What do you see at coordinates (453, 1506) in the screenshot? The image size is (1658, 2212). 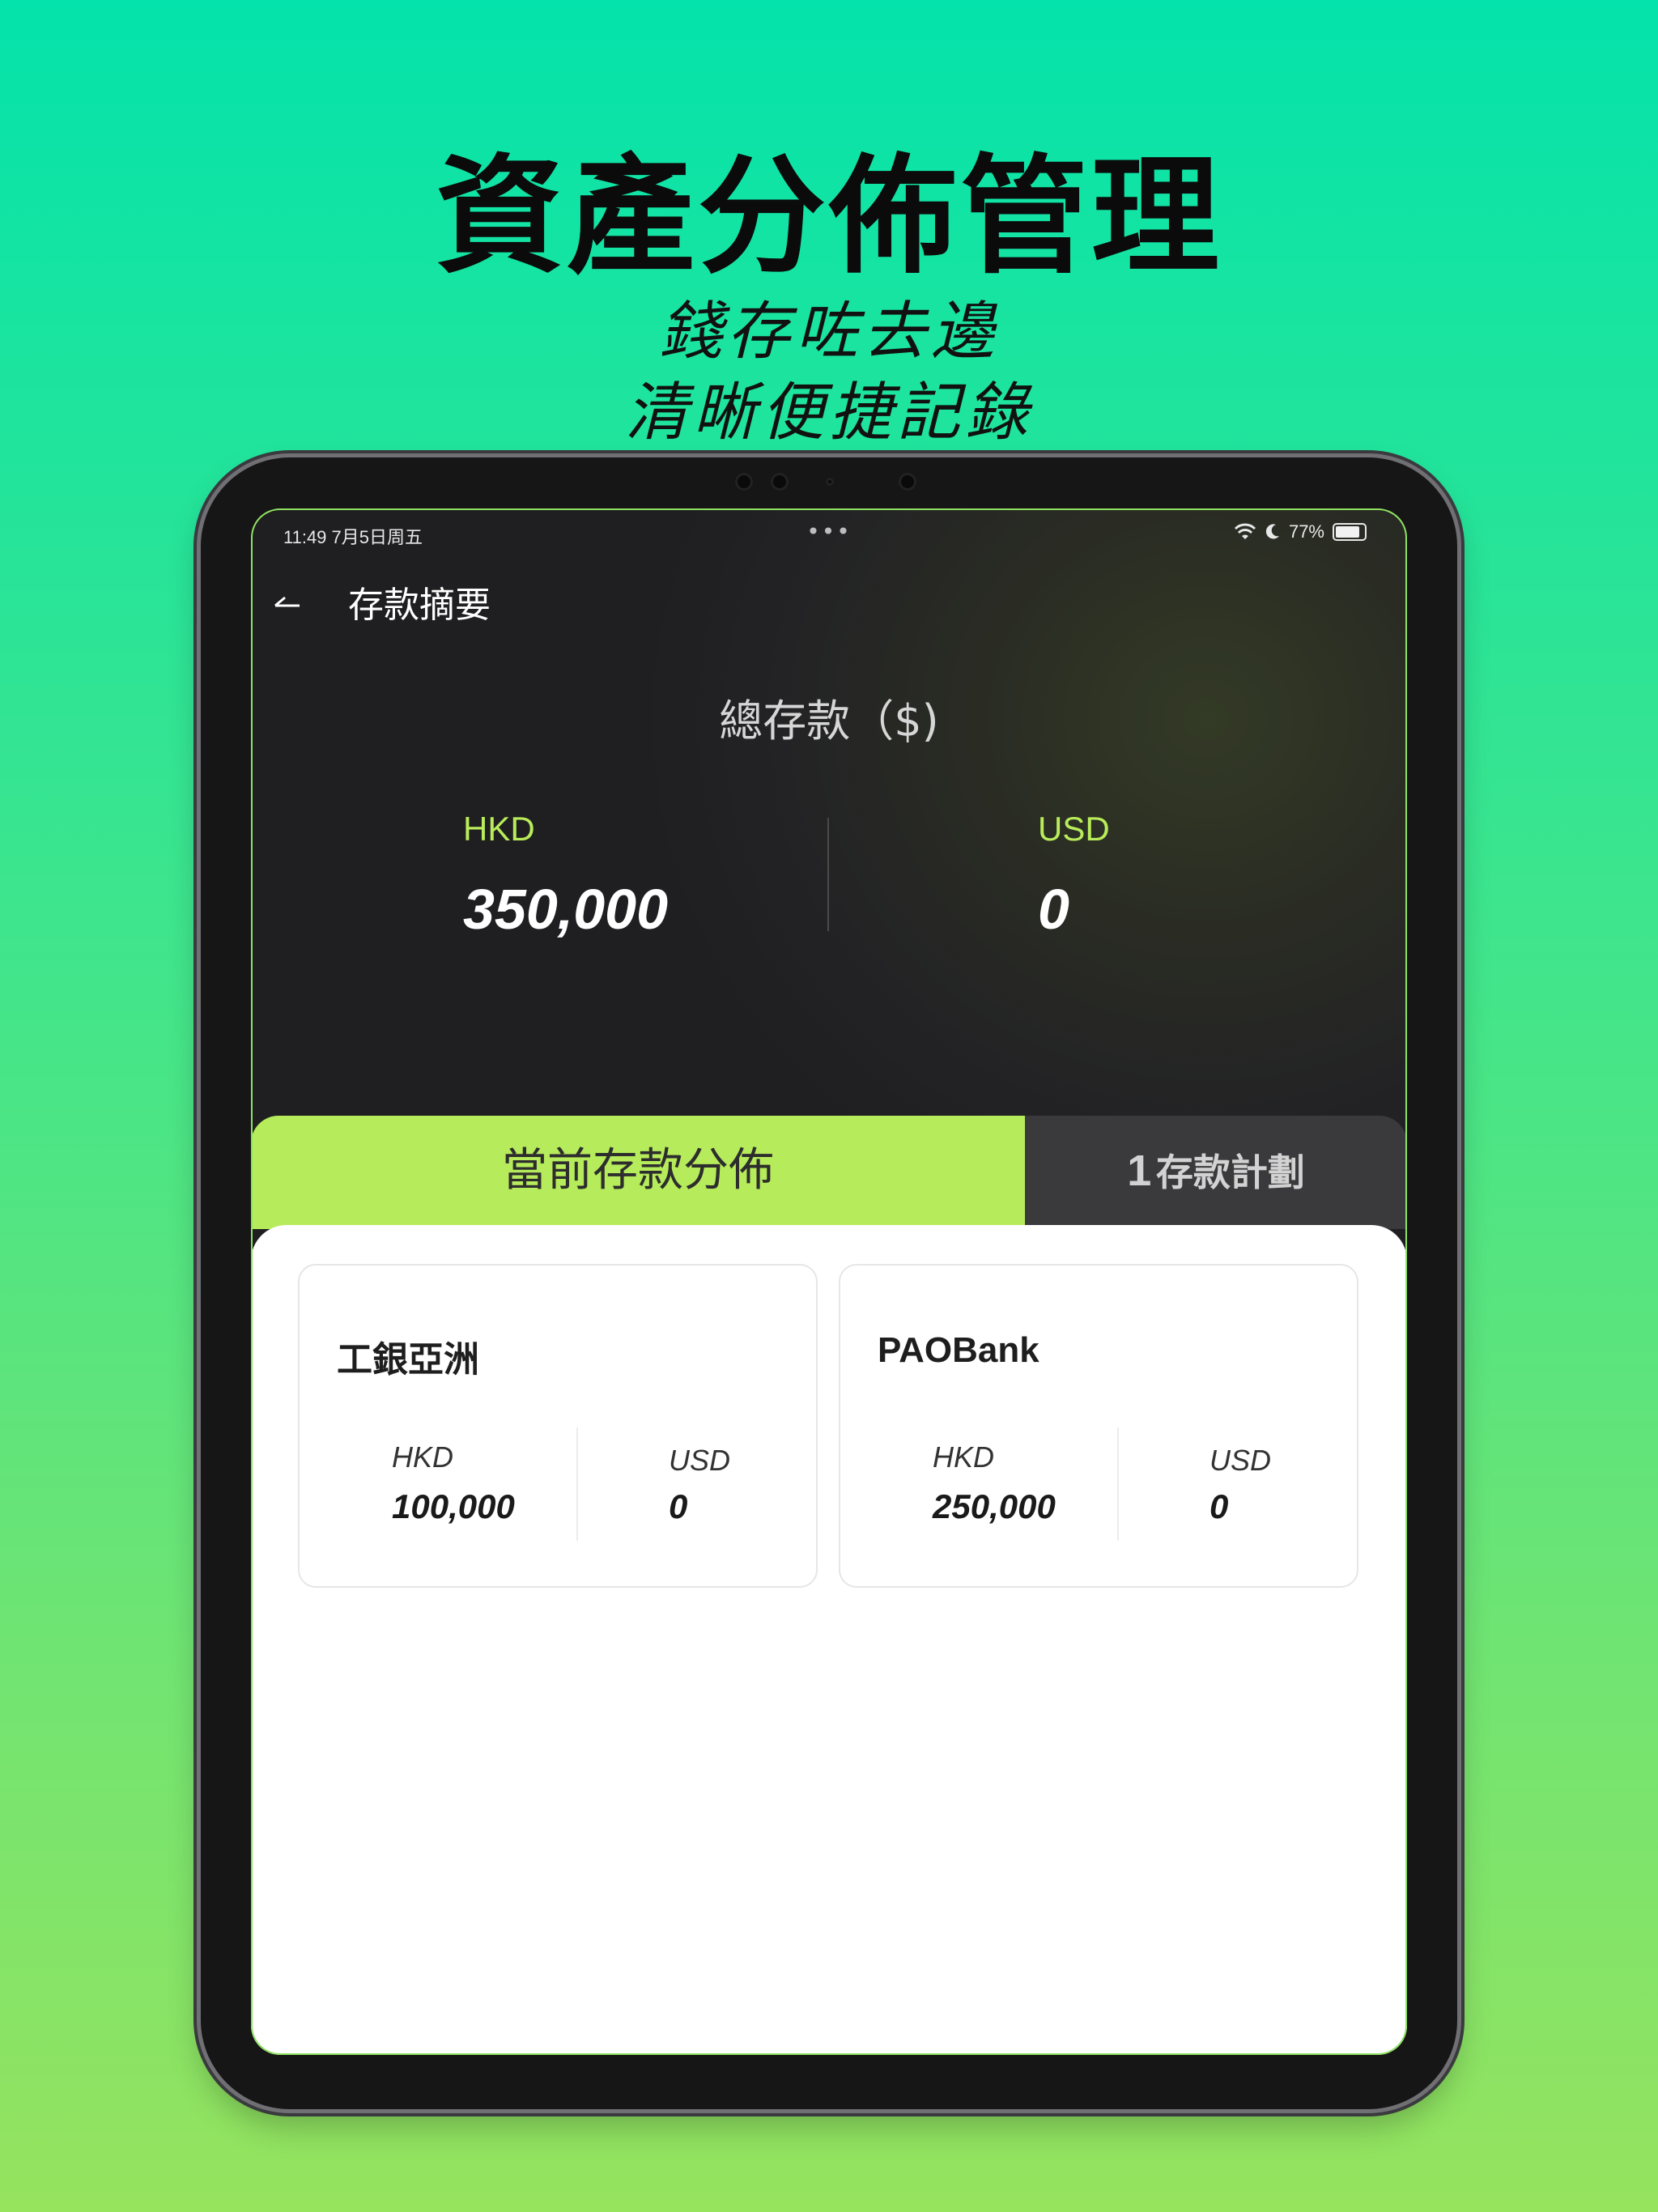 I see `bank-hkd-value: 100,000` at bounding box center [453, 1506].